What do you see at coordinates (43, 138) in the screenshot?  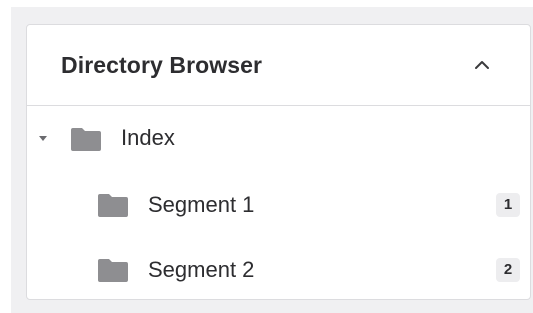 I see `caret-down-icon` at bounding box center [43, 138].